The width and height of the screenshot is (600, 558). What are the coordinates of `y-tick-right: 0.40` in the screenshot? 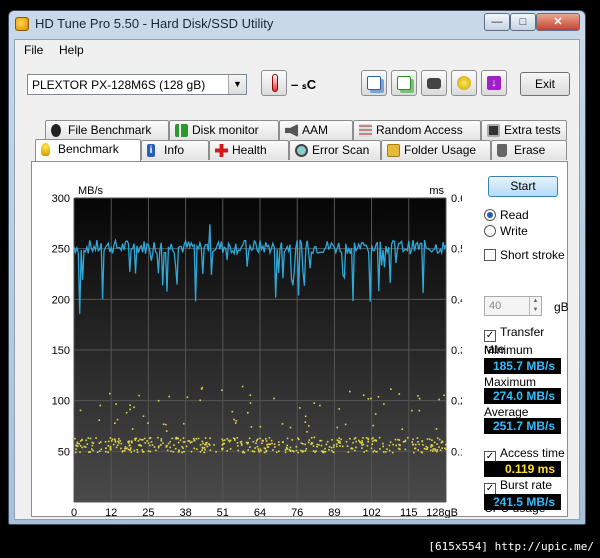 It's located at (456, 300).